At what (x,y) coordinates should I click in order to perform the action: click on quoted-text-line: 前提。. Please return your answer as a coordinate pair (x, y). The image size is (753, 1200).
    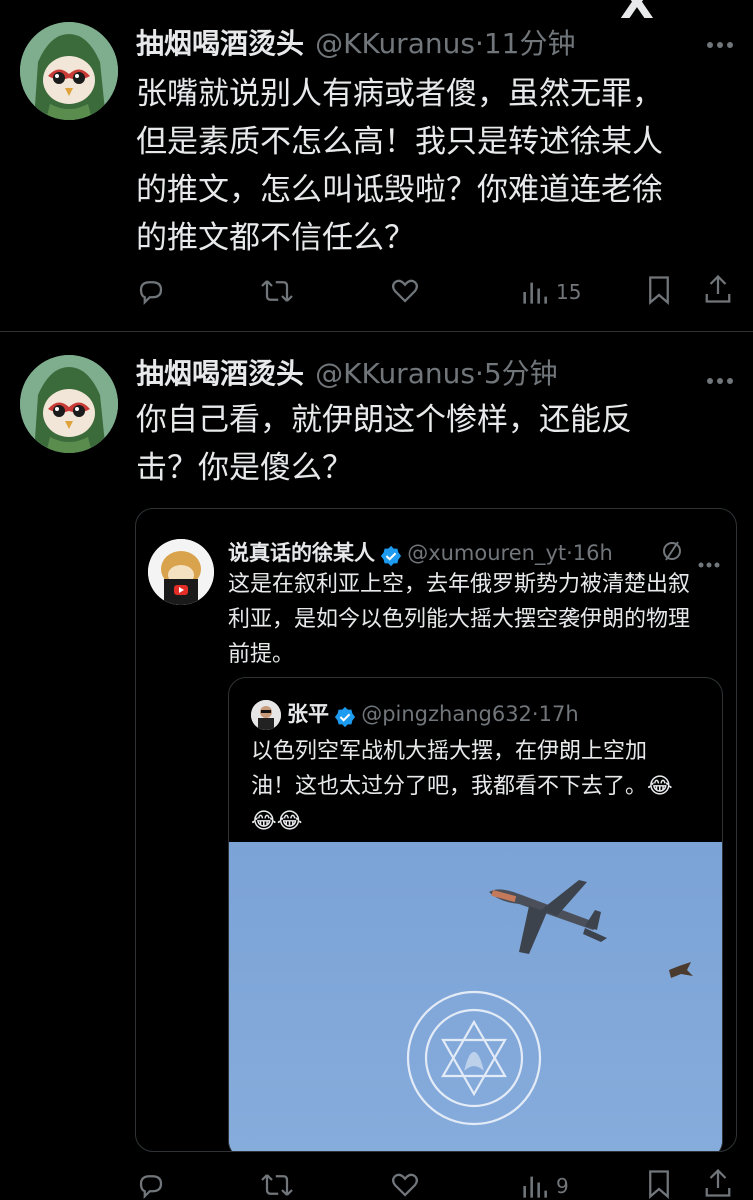
    Looking at the image, I should click on (261, 654).